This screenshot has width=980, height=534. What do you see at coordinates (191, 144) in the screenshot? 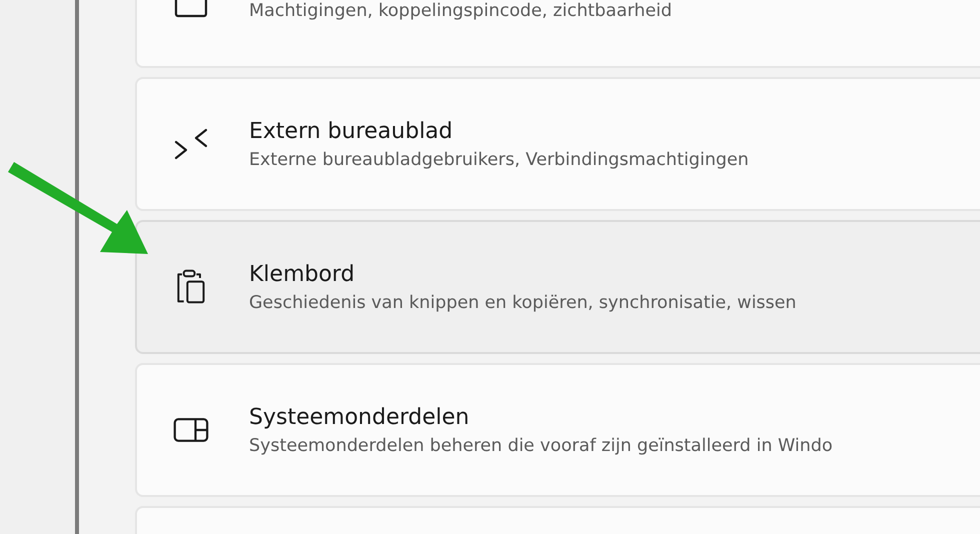
I see `remote-desktop-icon` at bounding box center [191, 144].